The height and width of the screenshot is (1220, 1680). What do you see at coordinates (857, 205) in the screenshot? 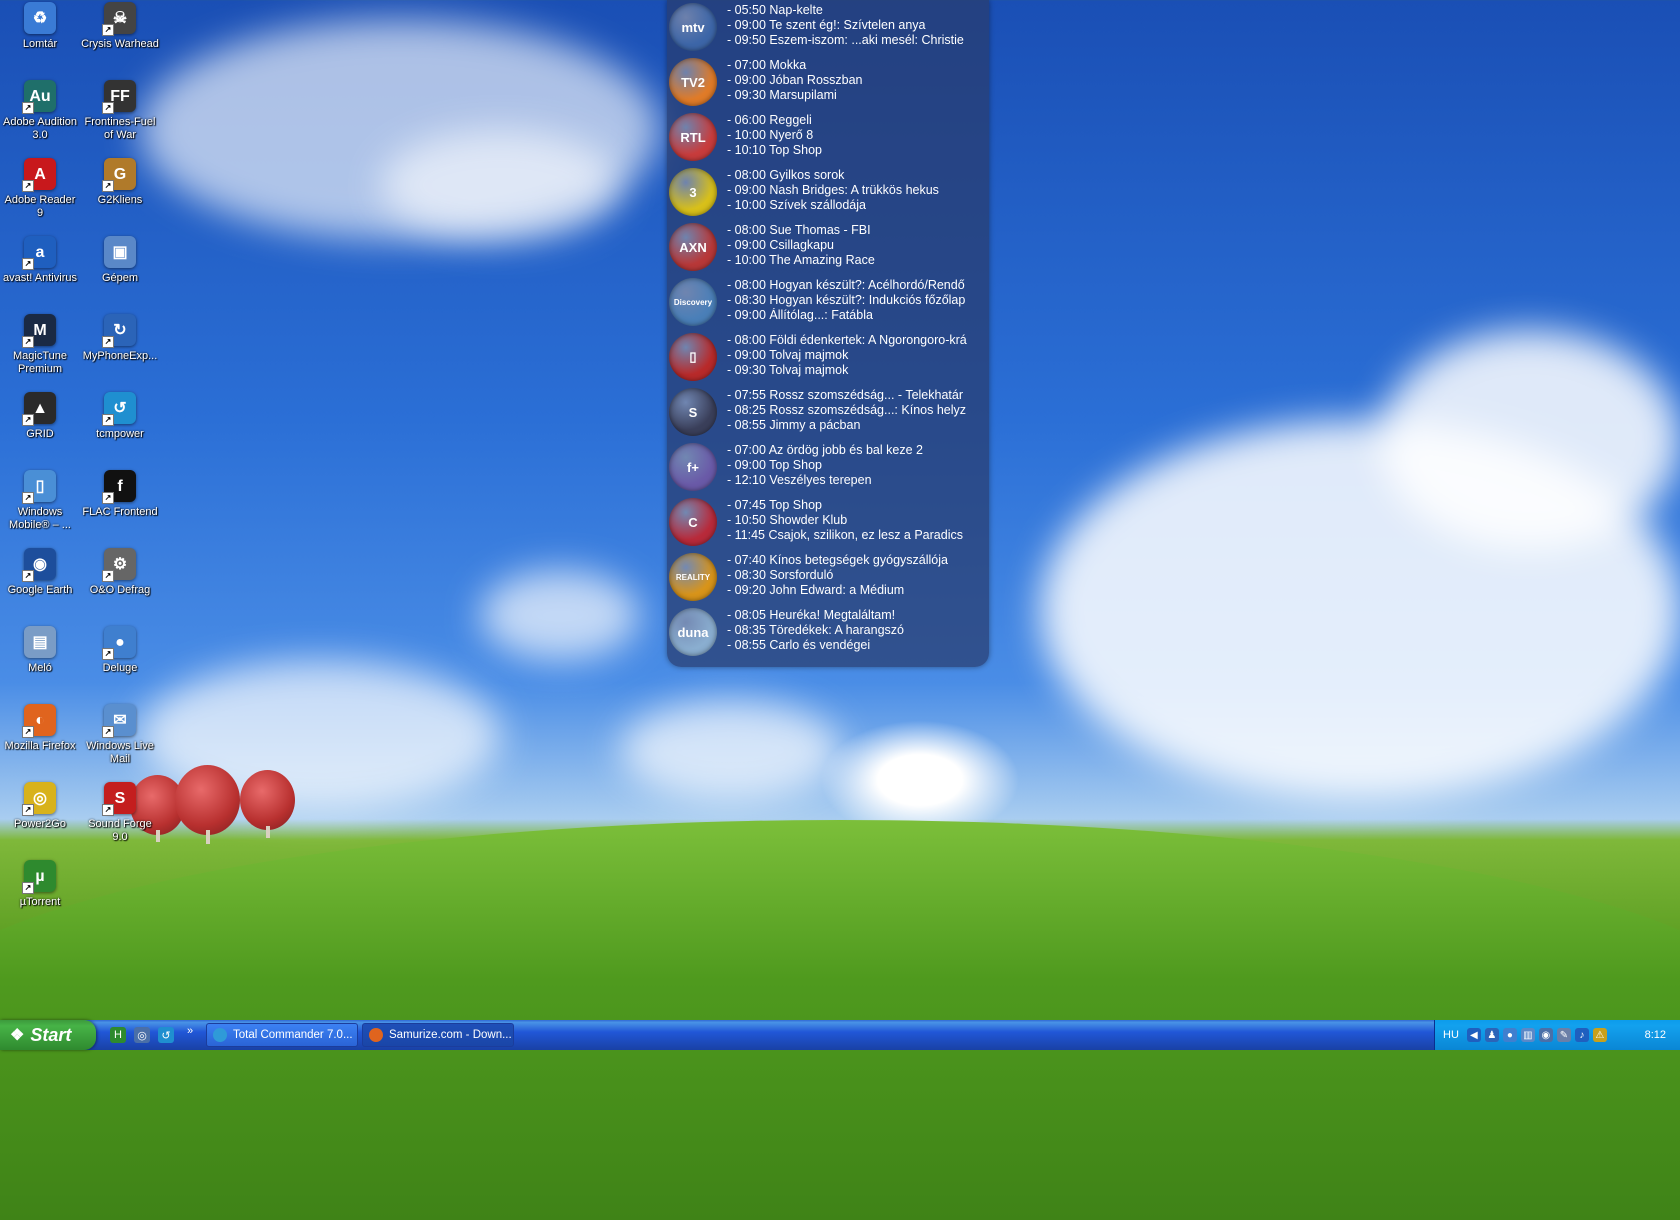
I see `program-entry: - 10:00 Szívek szállodája` at bounding box center [857, 205].